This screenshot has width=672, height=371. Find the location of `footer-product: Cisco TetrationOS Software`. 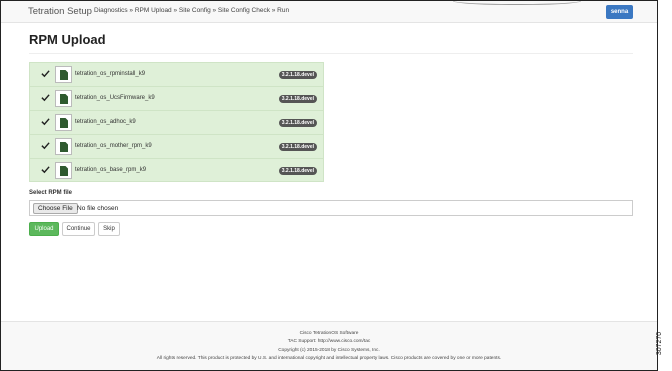

footer-product: Cisco TetrationOS Software is located at coordinates (329, 333).